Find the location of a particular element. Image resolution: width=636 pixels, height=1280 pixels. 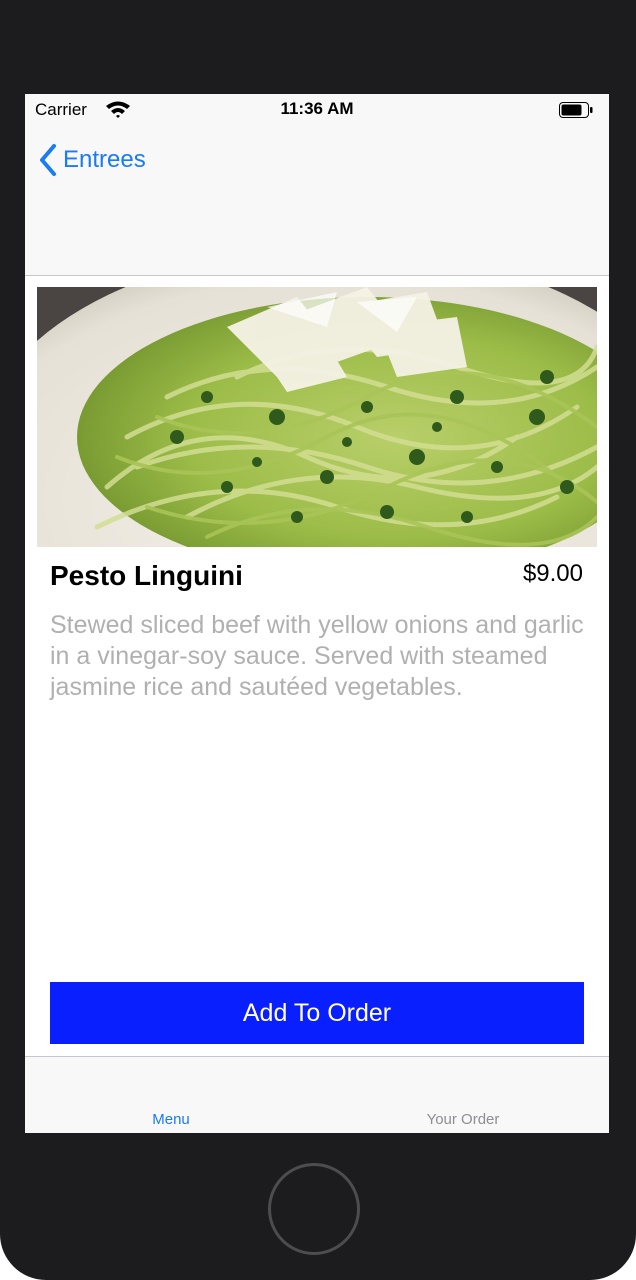

back-button: Entrees is located at coordinates (91, 160).